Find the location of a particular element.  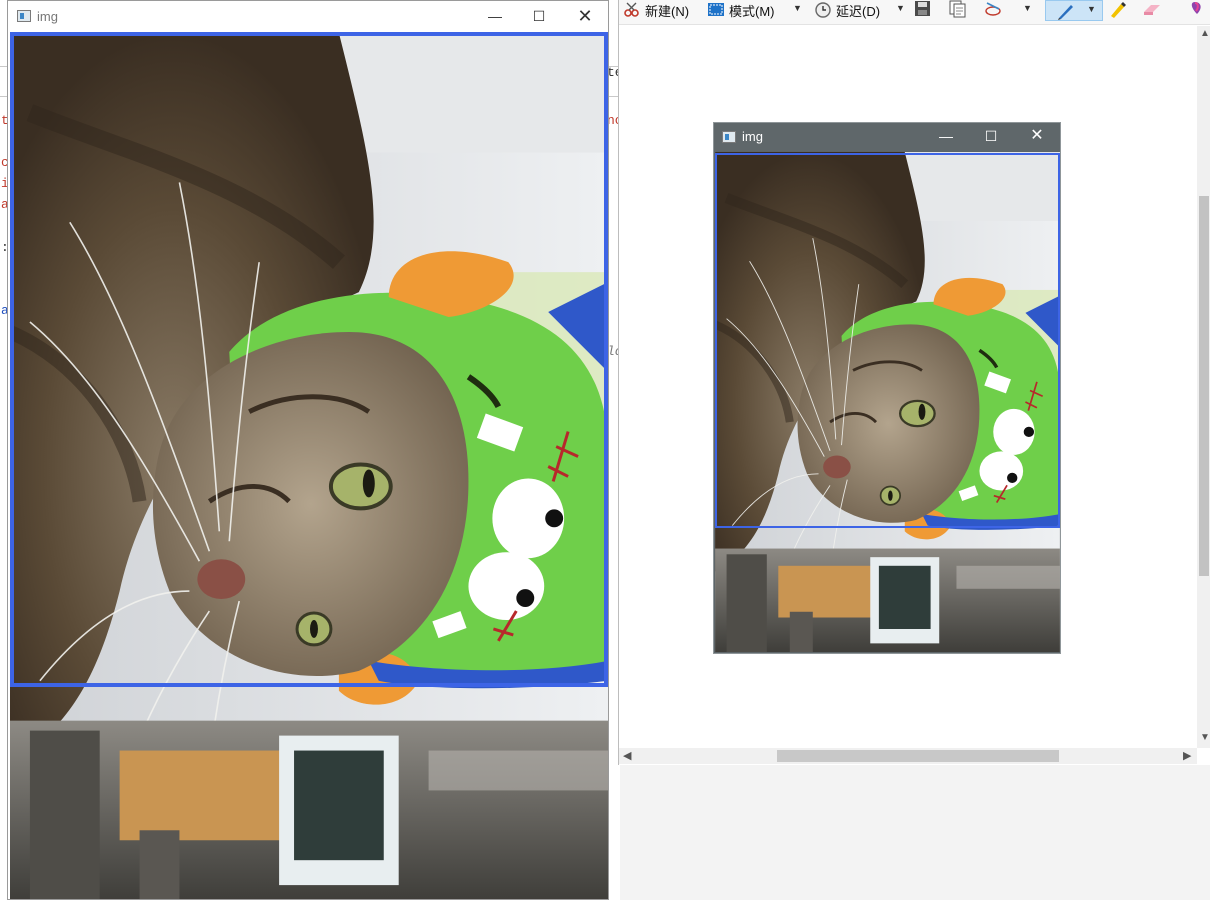

toolbar: 新建(N) 模式(M) ▼ 延迟(D) ▼ ▼ ▼ is located at coordinates (914, 12).